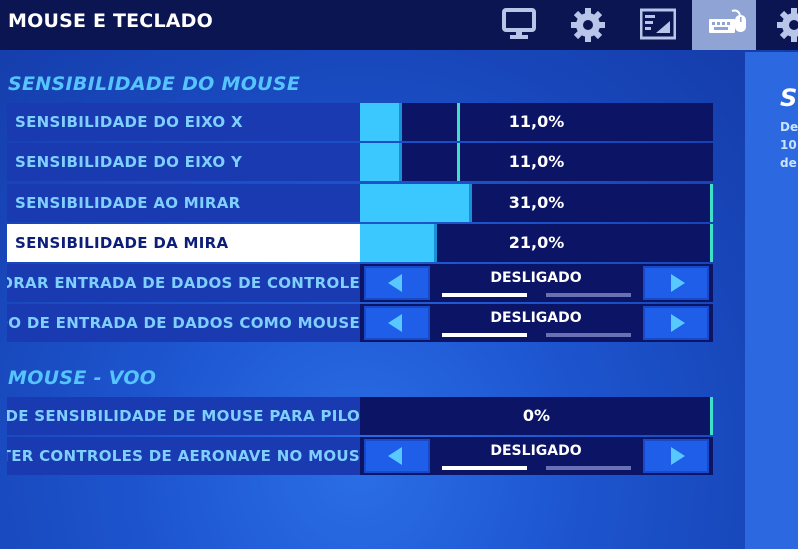 This screenshot has width=798, height=549. I want to click on gear-icon, so click(588, 25).